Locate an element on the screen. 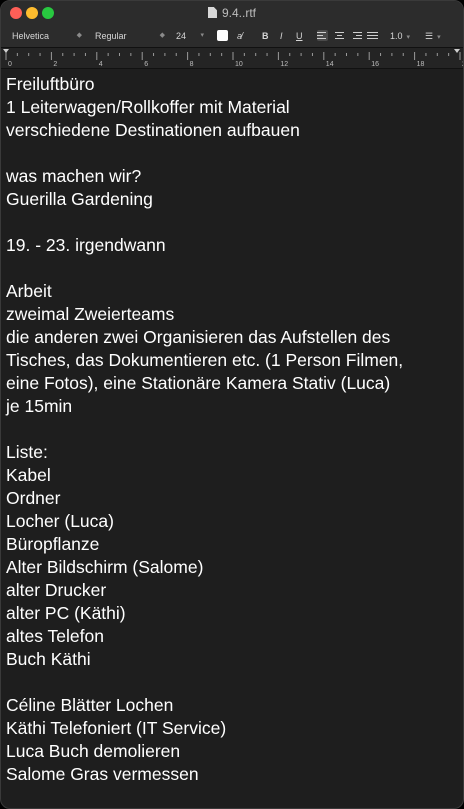  highlight-pen-icon: a̸ is located at coordinates (240, 36).